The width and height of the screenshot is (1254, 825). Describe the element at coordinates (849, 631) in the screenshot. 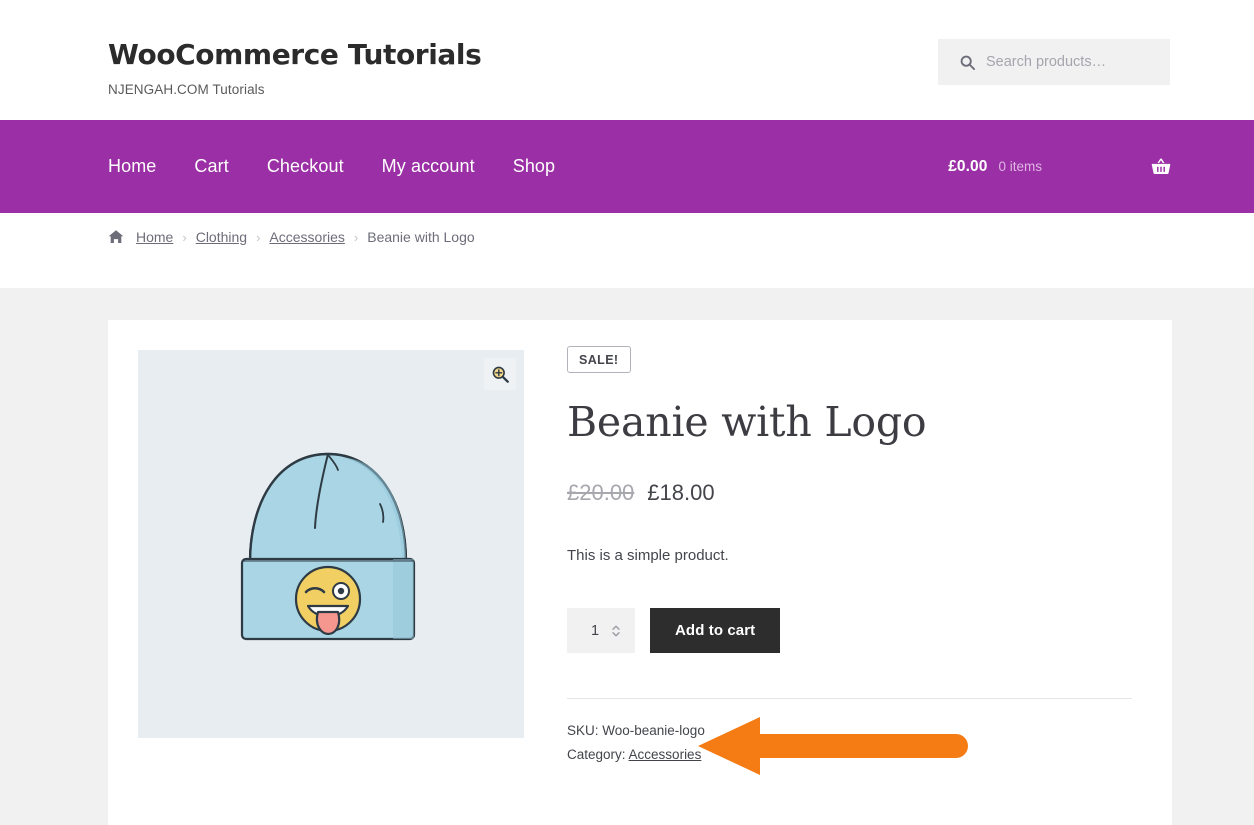

I see `add-to-cart-form: Add to cart` at that location.